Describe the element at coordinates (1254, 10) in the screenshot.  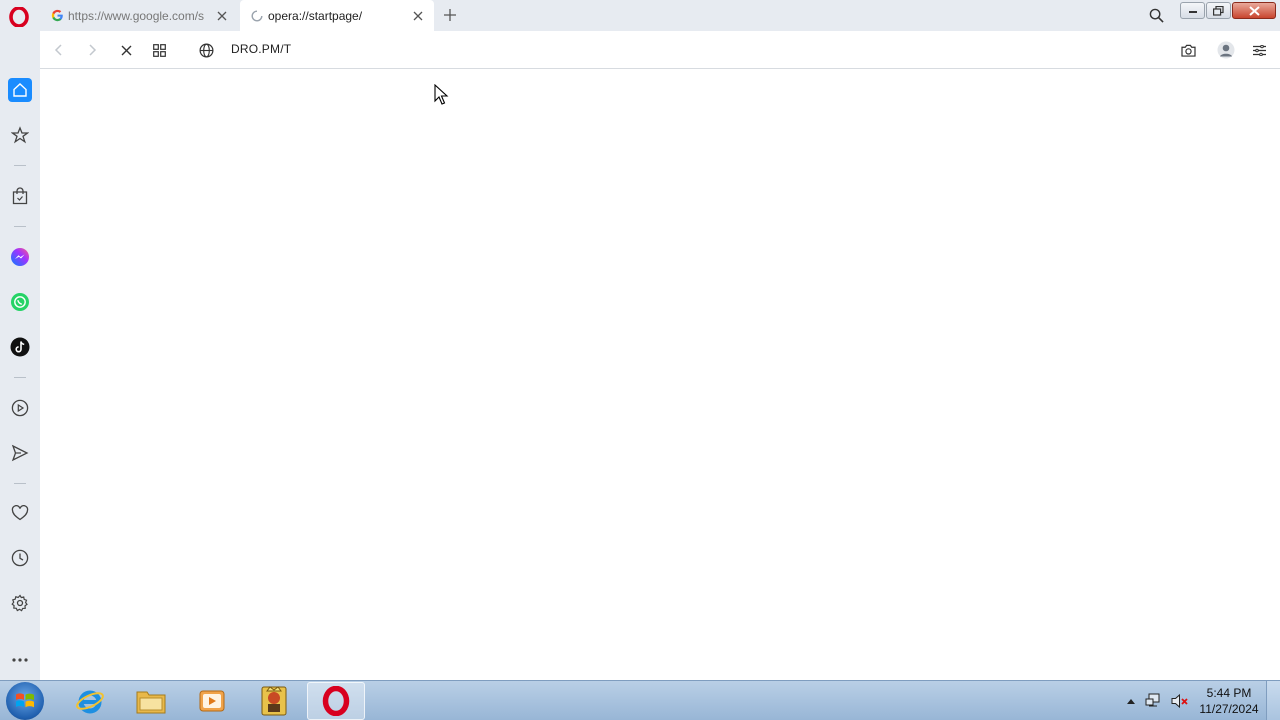
I see `close-window-button` at that location.